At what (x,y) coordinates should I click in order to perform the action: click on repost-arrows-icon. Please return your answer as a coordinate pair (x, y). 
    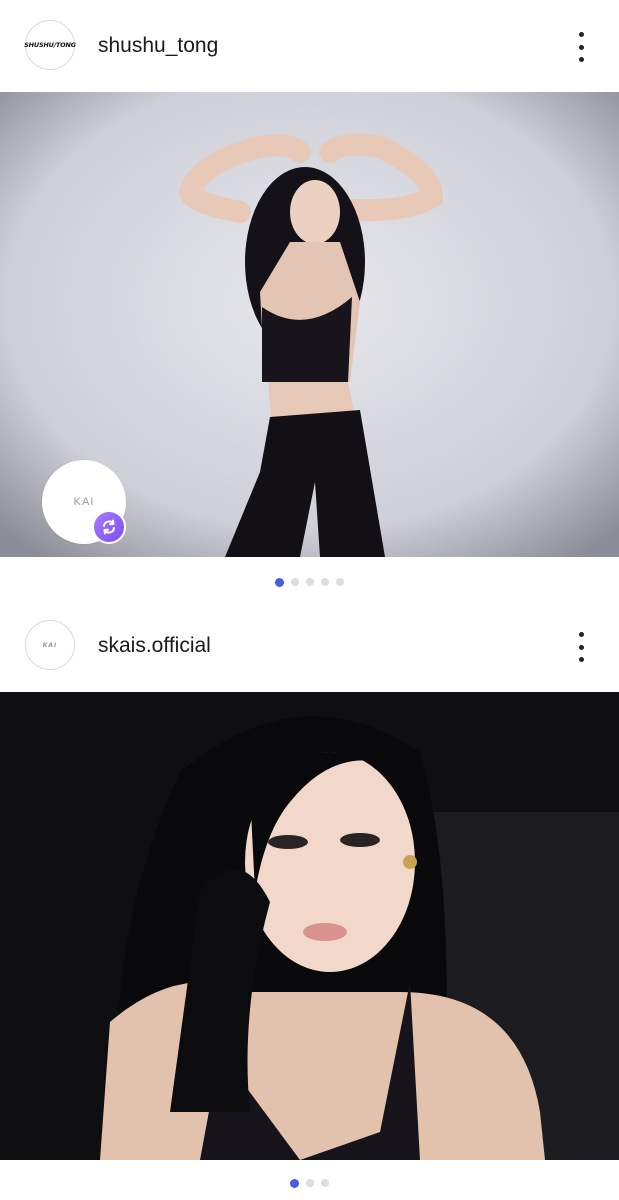
    Looking at the image, I should click on (109, 527).